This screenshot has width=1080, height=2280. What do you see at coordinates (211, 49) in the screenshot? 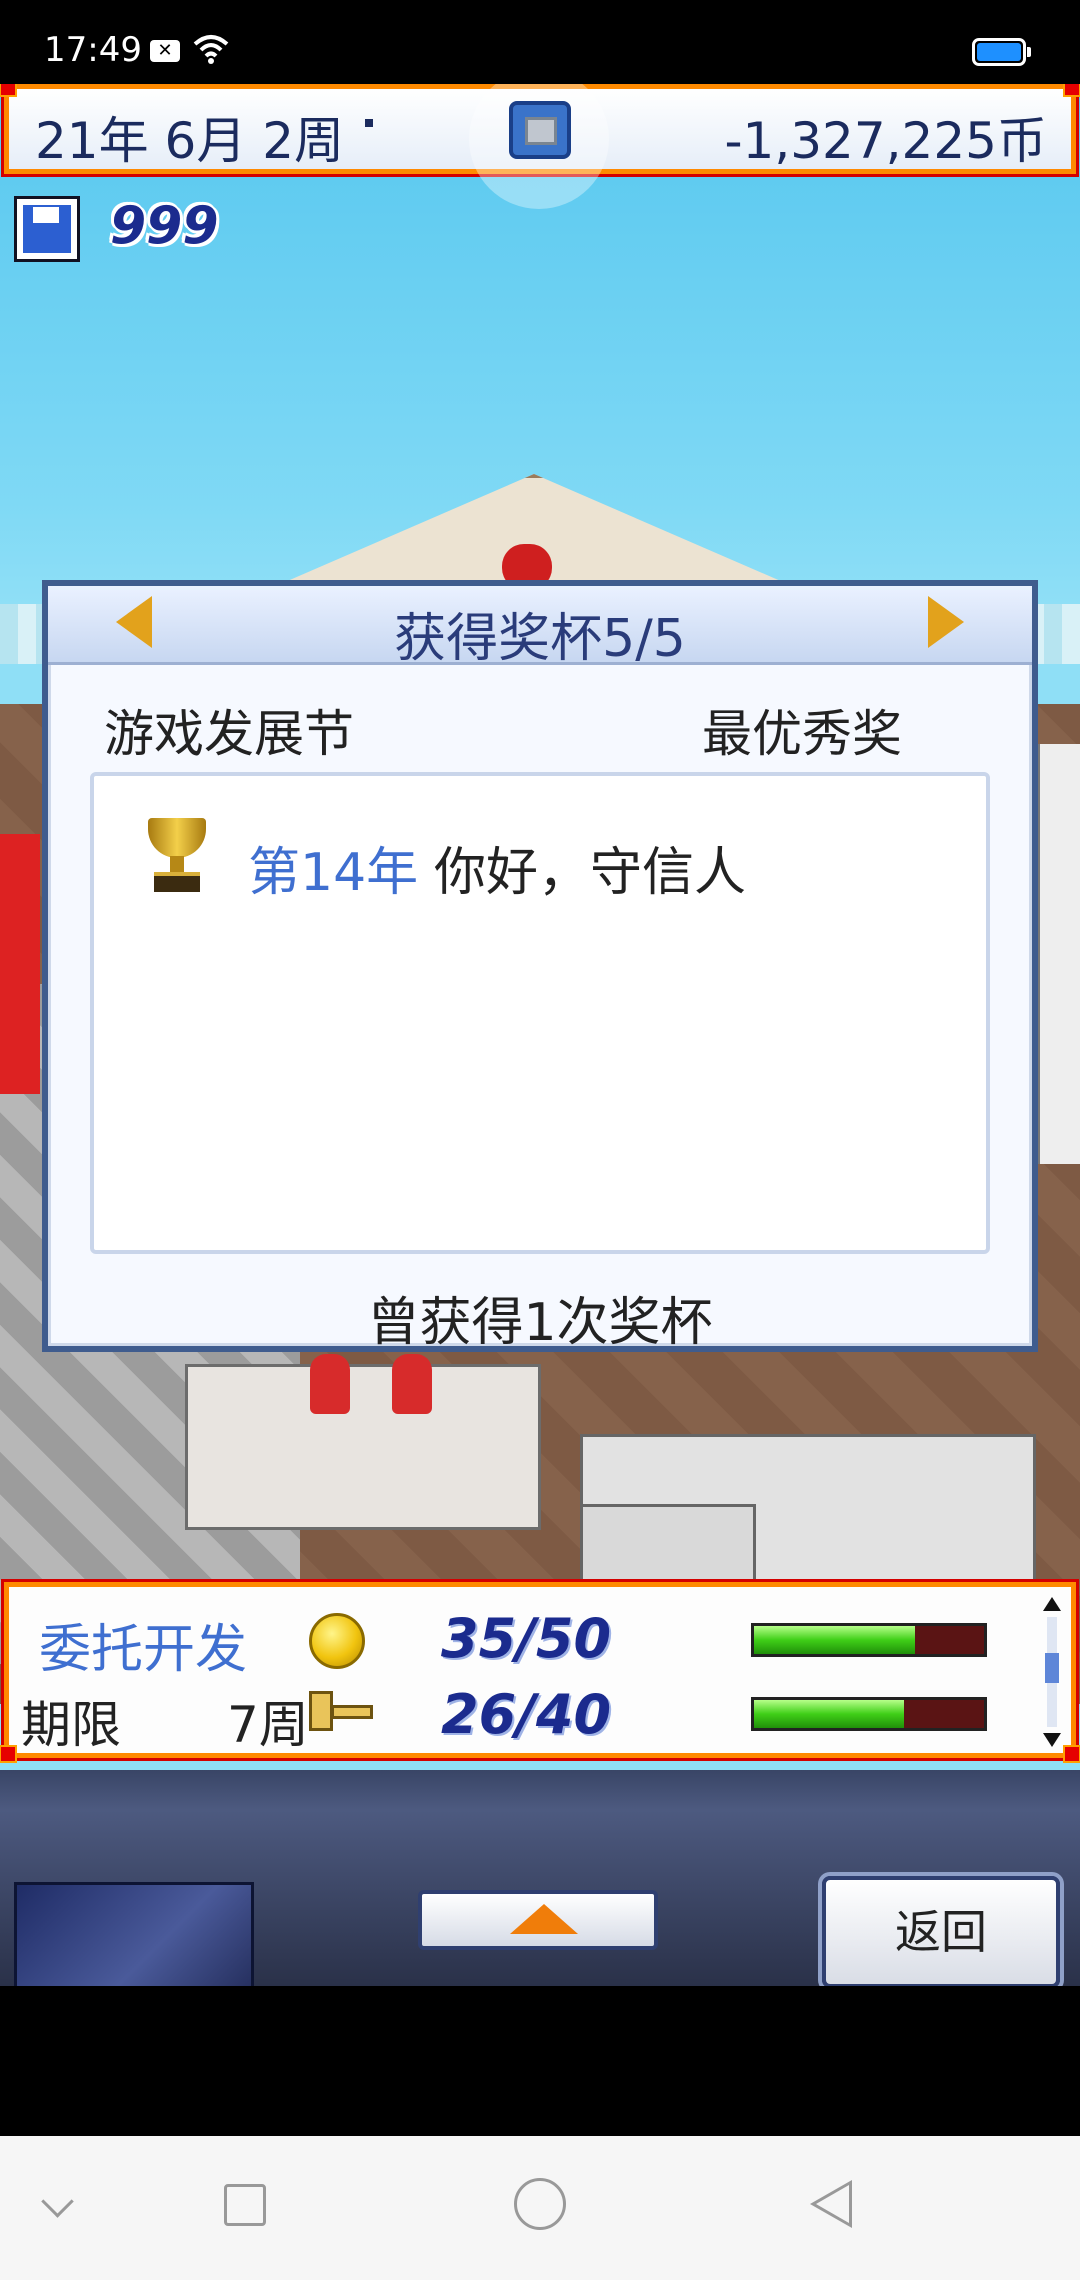
I see `wifi-icon` at bounding box center [211, 49].